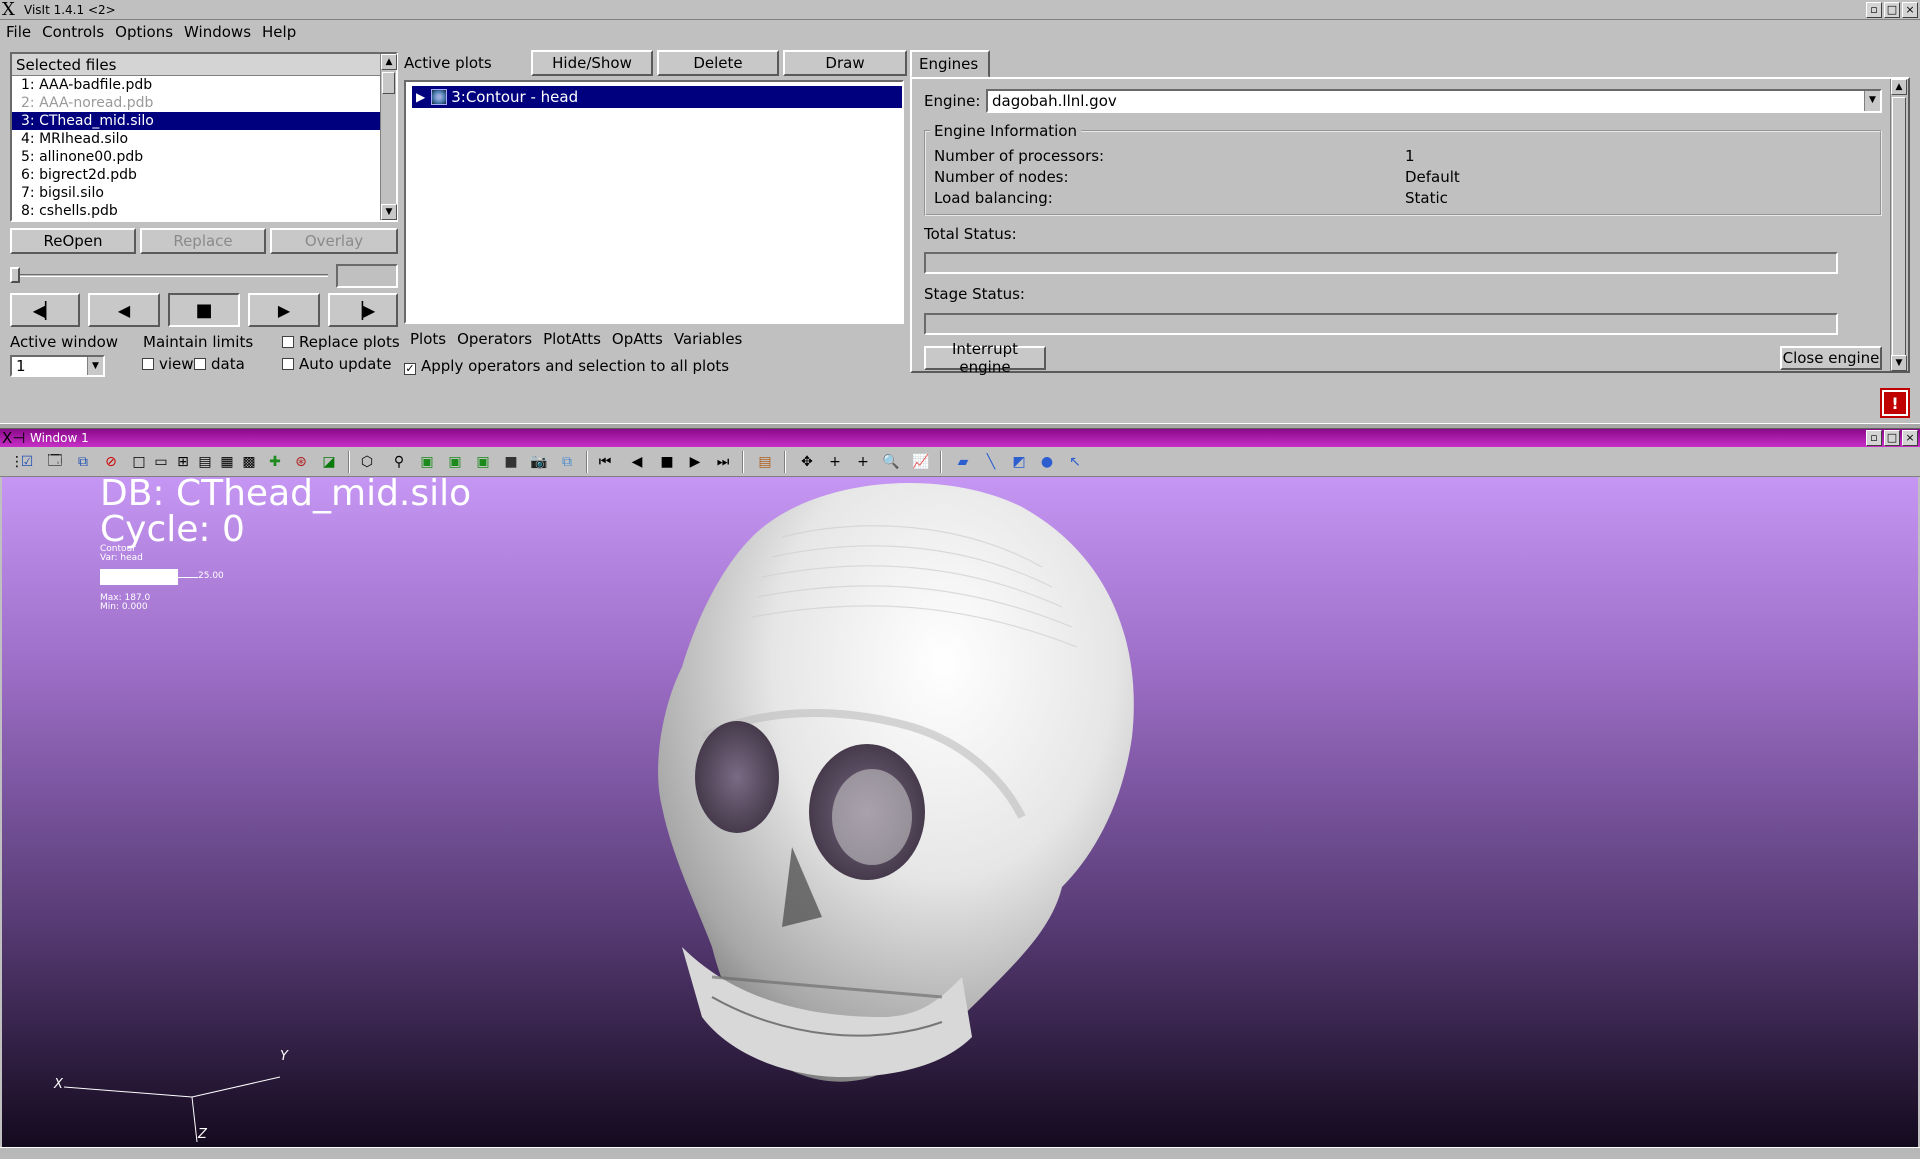 The image size is (1920, 1159). I want to click on plotatts-menu: PlotAtts, so click(572, 339).